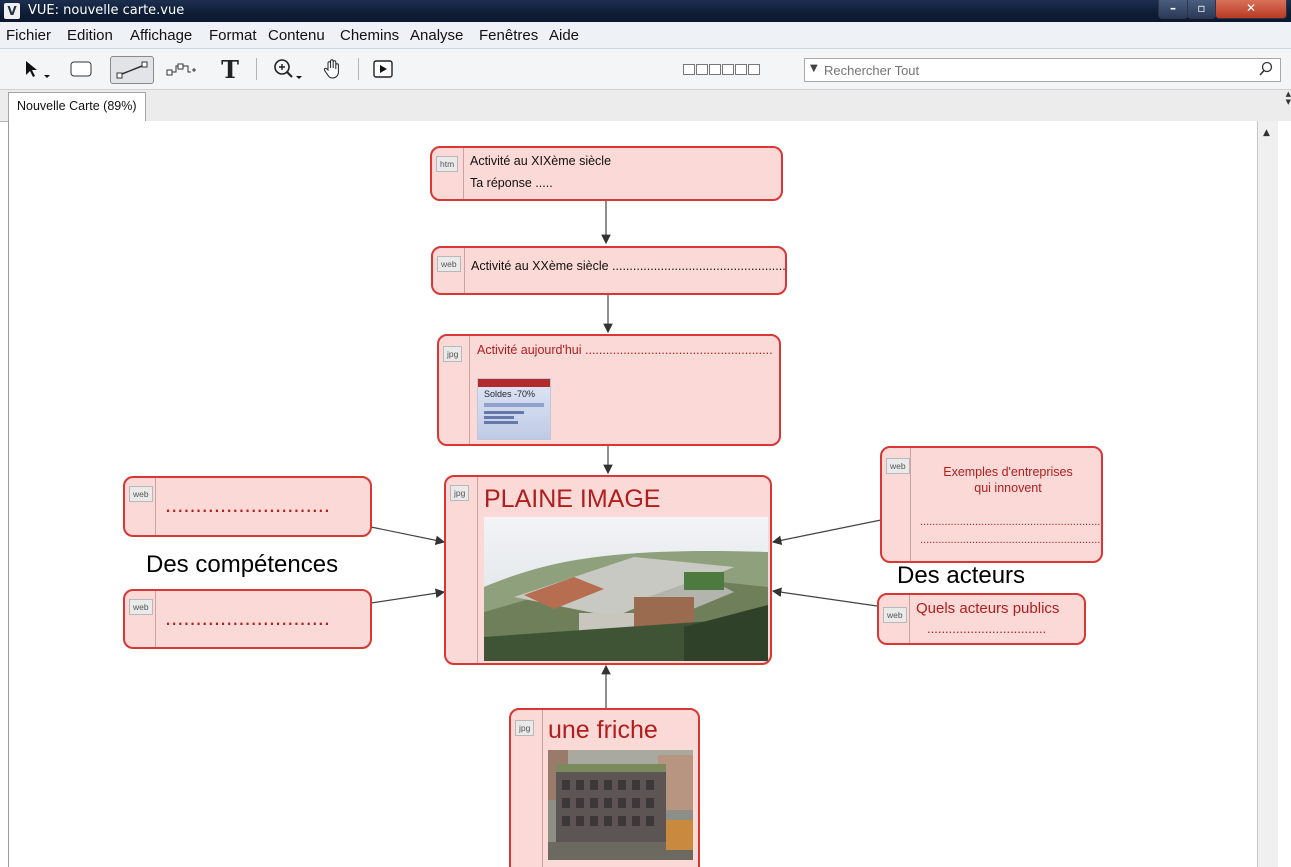 The height and width of the screenshot is (867, 1291). What do you see at coordinates (77, 106) in the screenshot?
I see `tab-nouvelle-carte: Nouvelle Carte (89%)` at bounding box center [77, 106].